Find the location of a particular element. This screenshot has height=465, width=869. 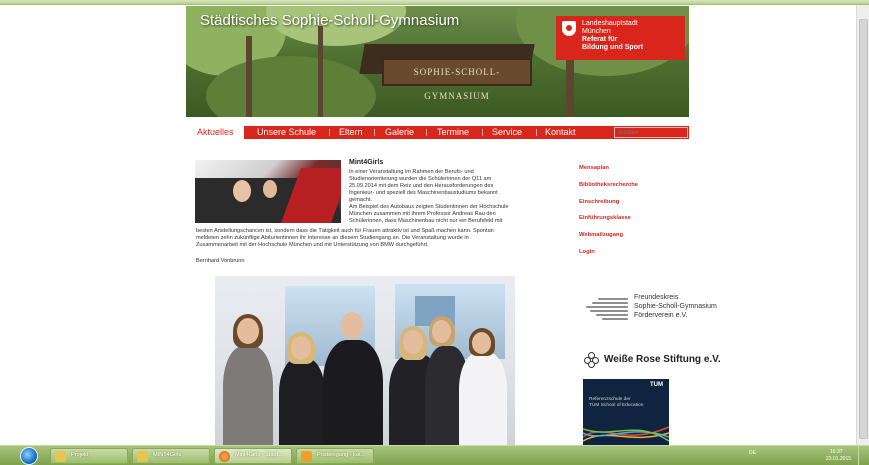

article-group-photo is located at coordinates (365, 360).